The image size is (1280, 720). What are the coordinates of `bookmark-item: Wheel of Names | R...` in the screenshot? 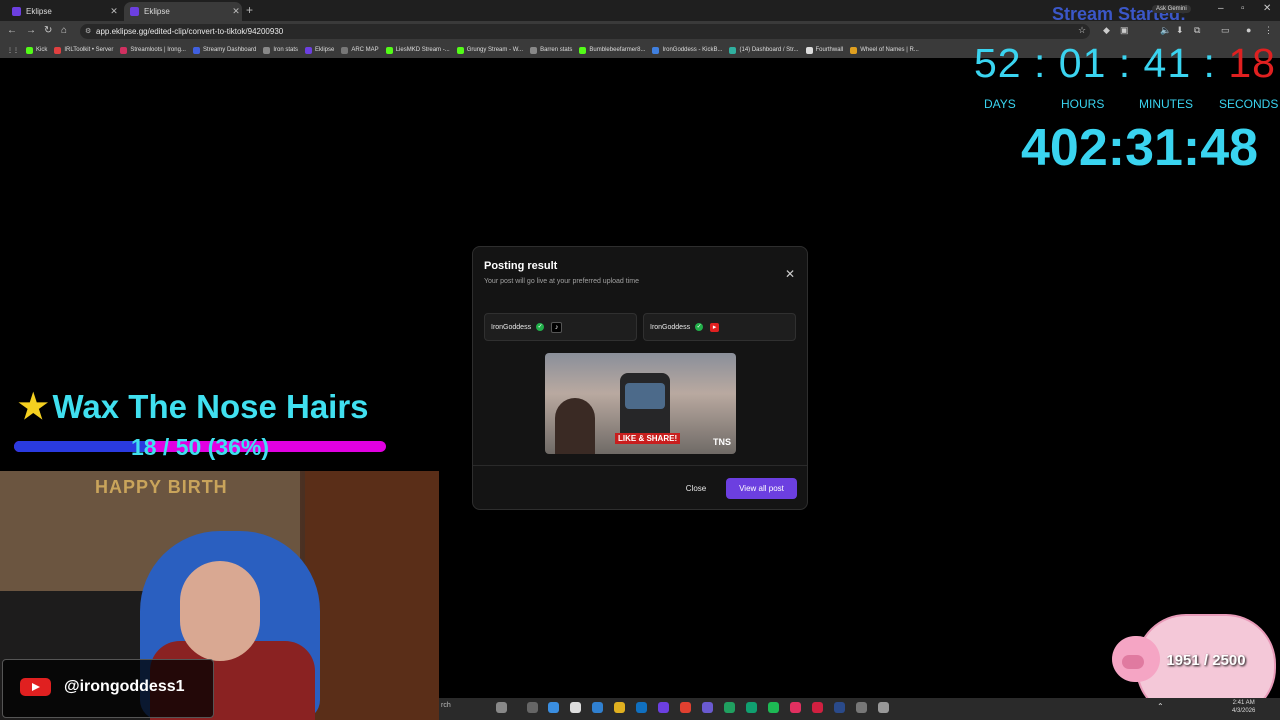 It's located at (884, 50).